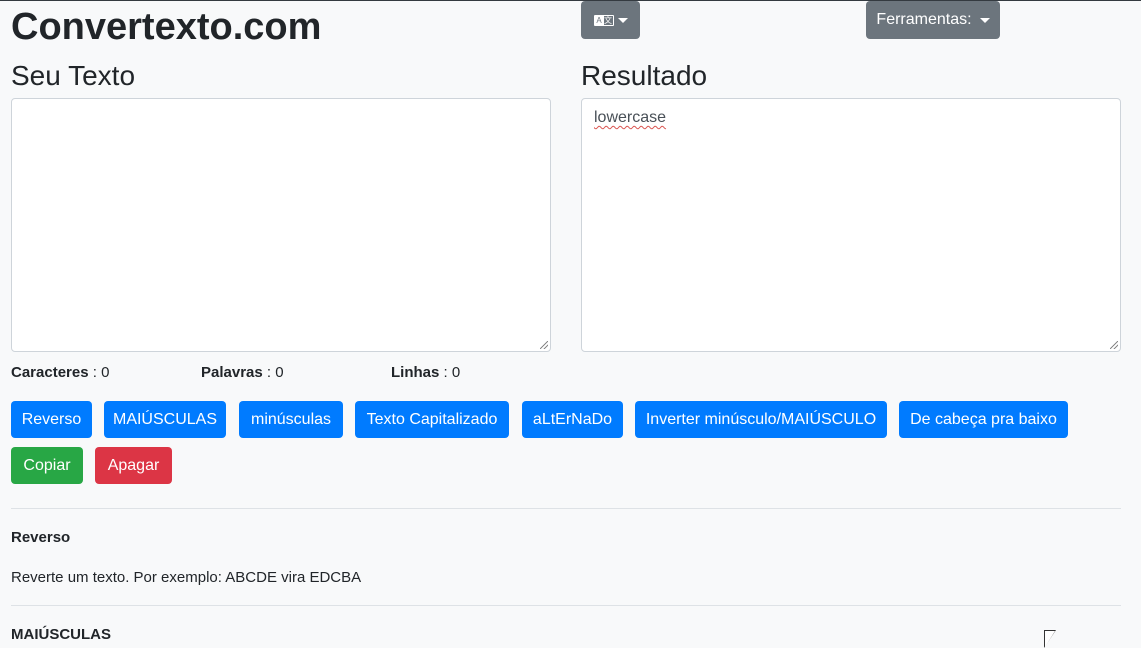 Image resolution: width=1141 pixels, height=648 pixels. What do you see at coordinates (572, 419) in the screenshot?
I see `alternate-case-button: aLtErNaDo` at bounding box center [572, 419].